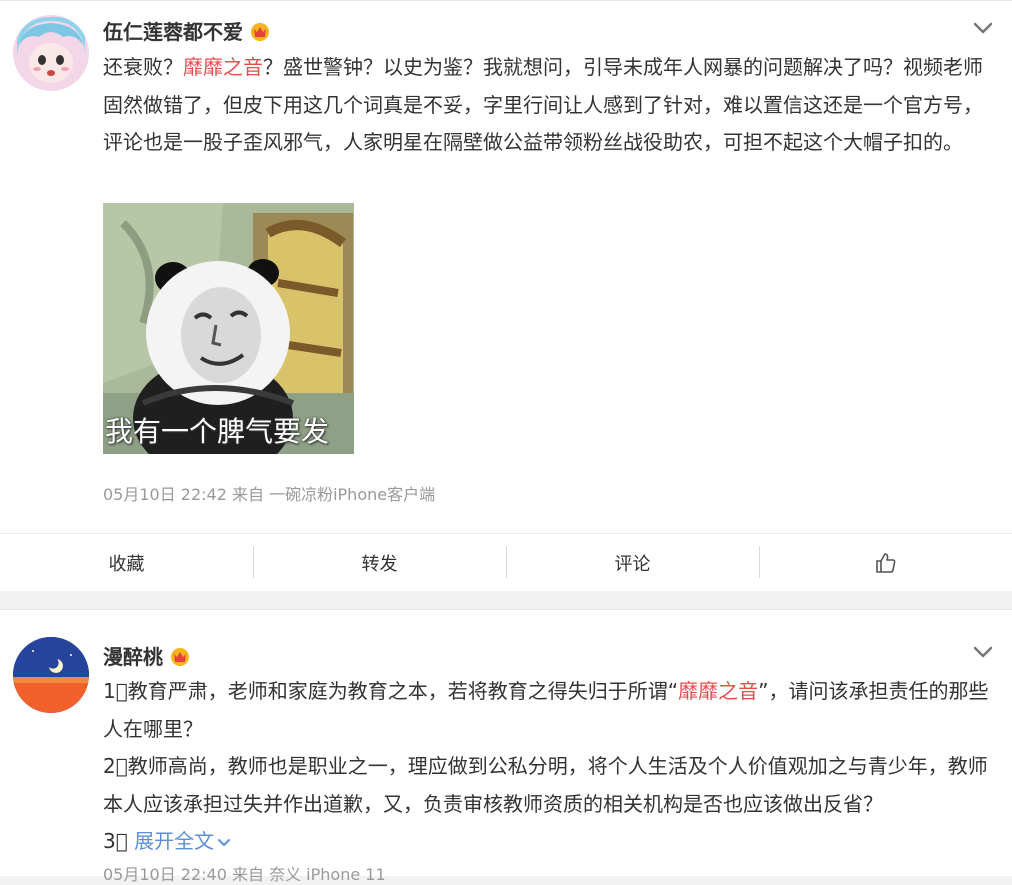 The height and width of the screenshot is (885, 1012). I want to click on action-bar: 收藏 转发 评论, so click(506, 562).